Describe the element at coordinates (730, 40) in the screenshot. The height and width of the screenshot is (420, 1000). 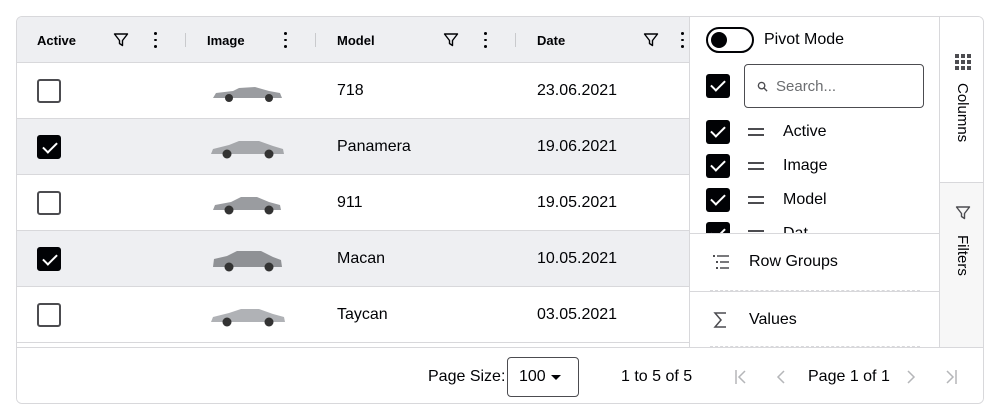
I see `pivot-mode-toggle` at that location.